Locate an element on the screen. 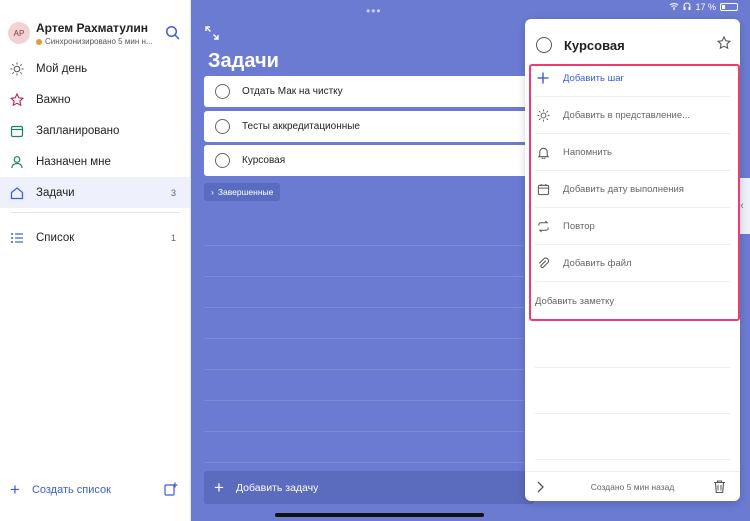  calendar-icon is located at coordinates (17, 131).